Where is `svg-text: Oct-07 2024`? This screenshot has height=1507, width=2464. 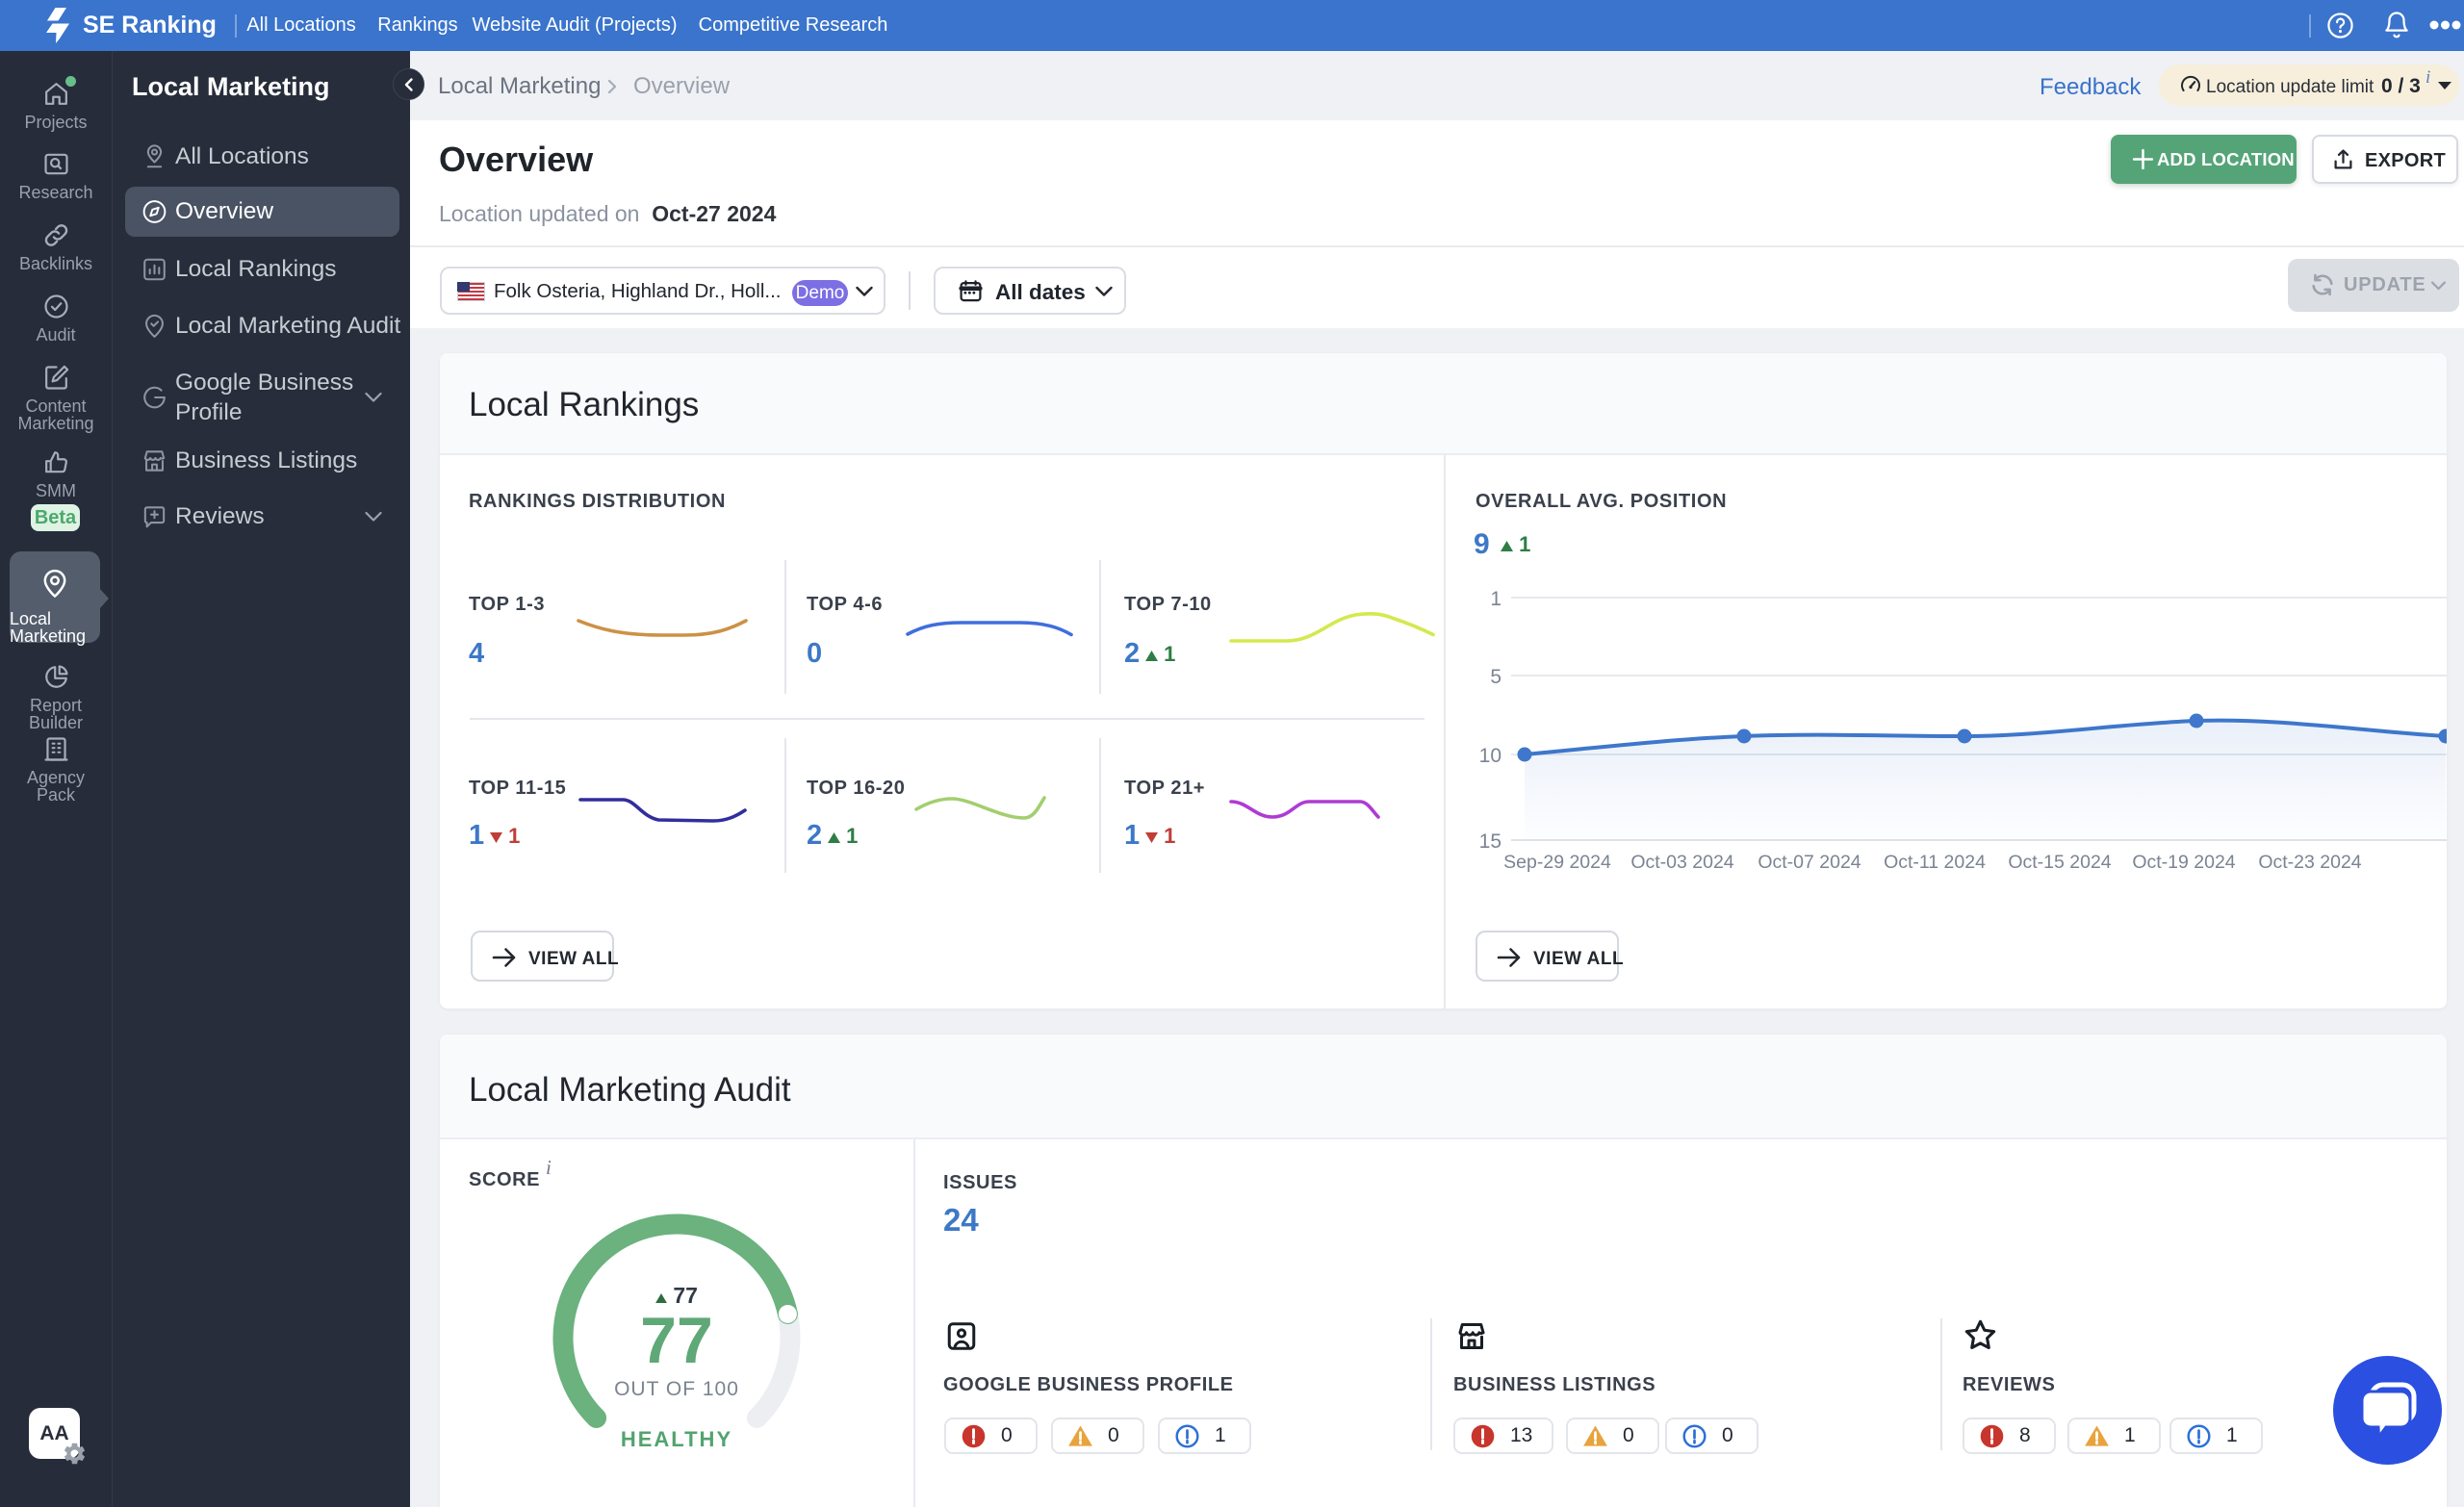
svg-text: Oct-07 2024 is located at coordinates (1809, 863).